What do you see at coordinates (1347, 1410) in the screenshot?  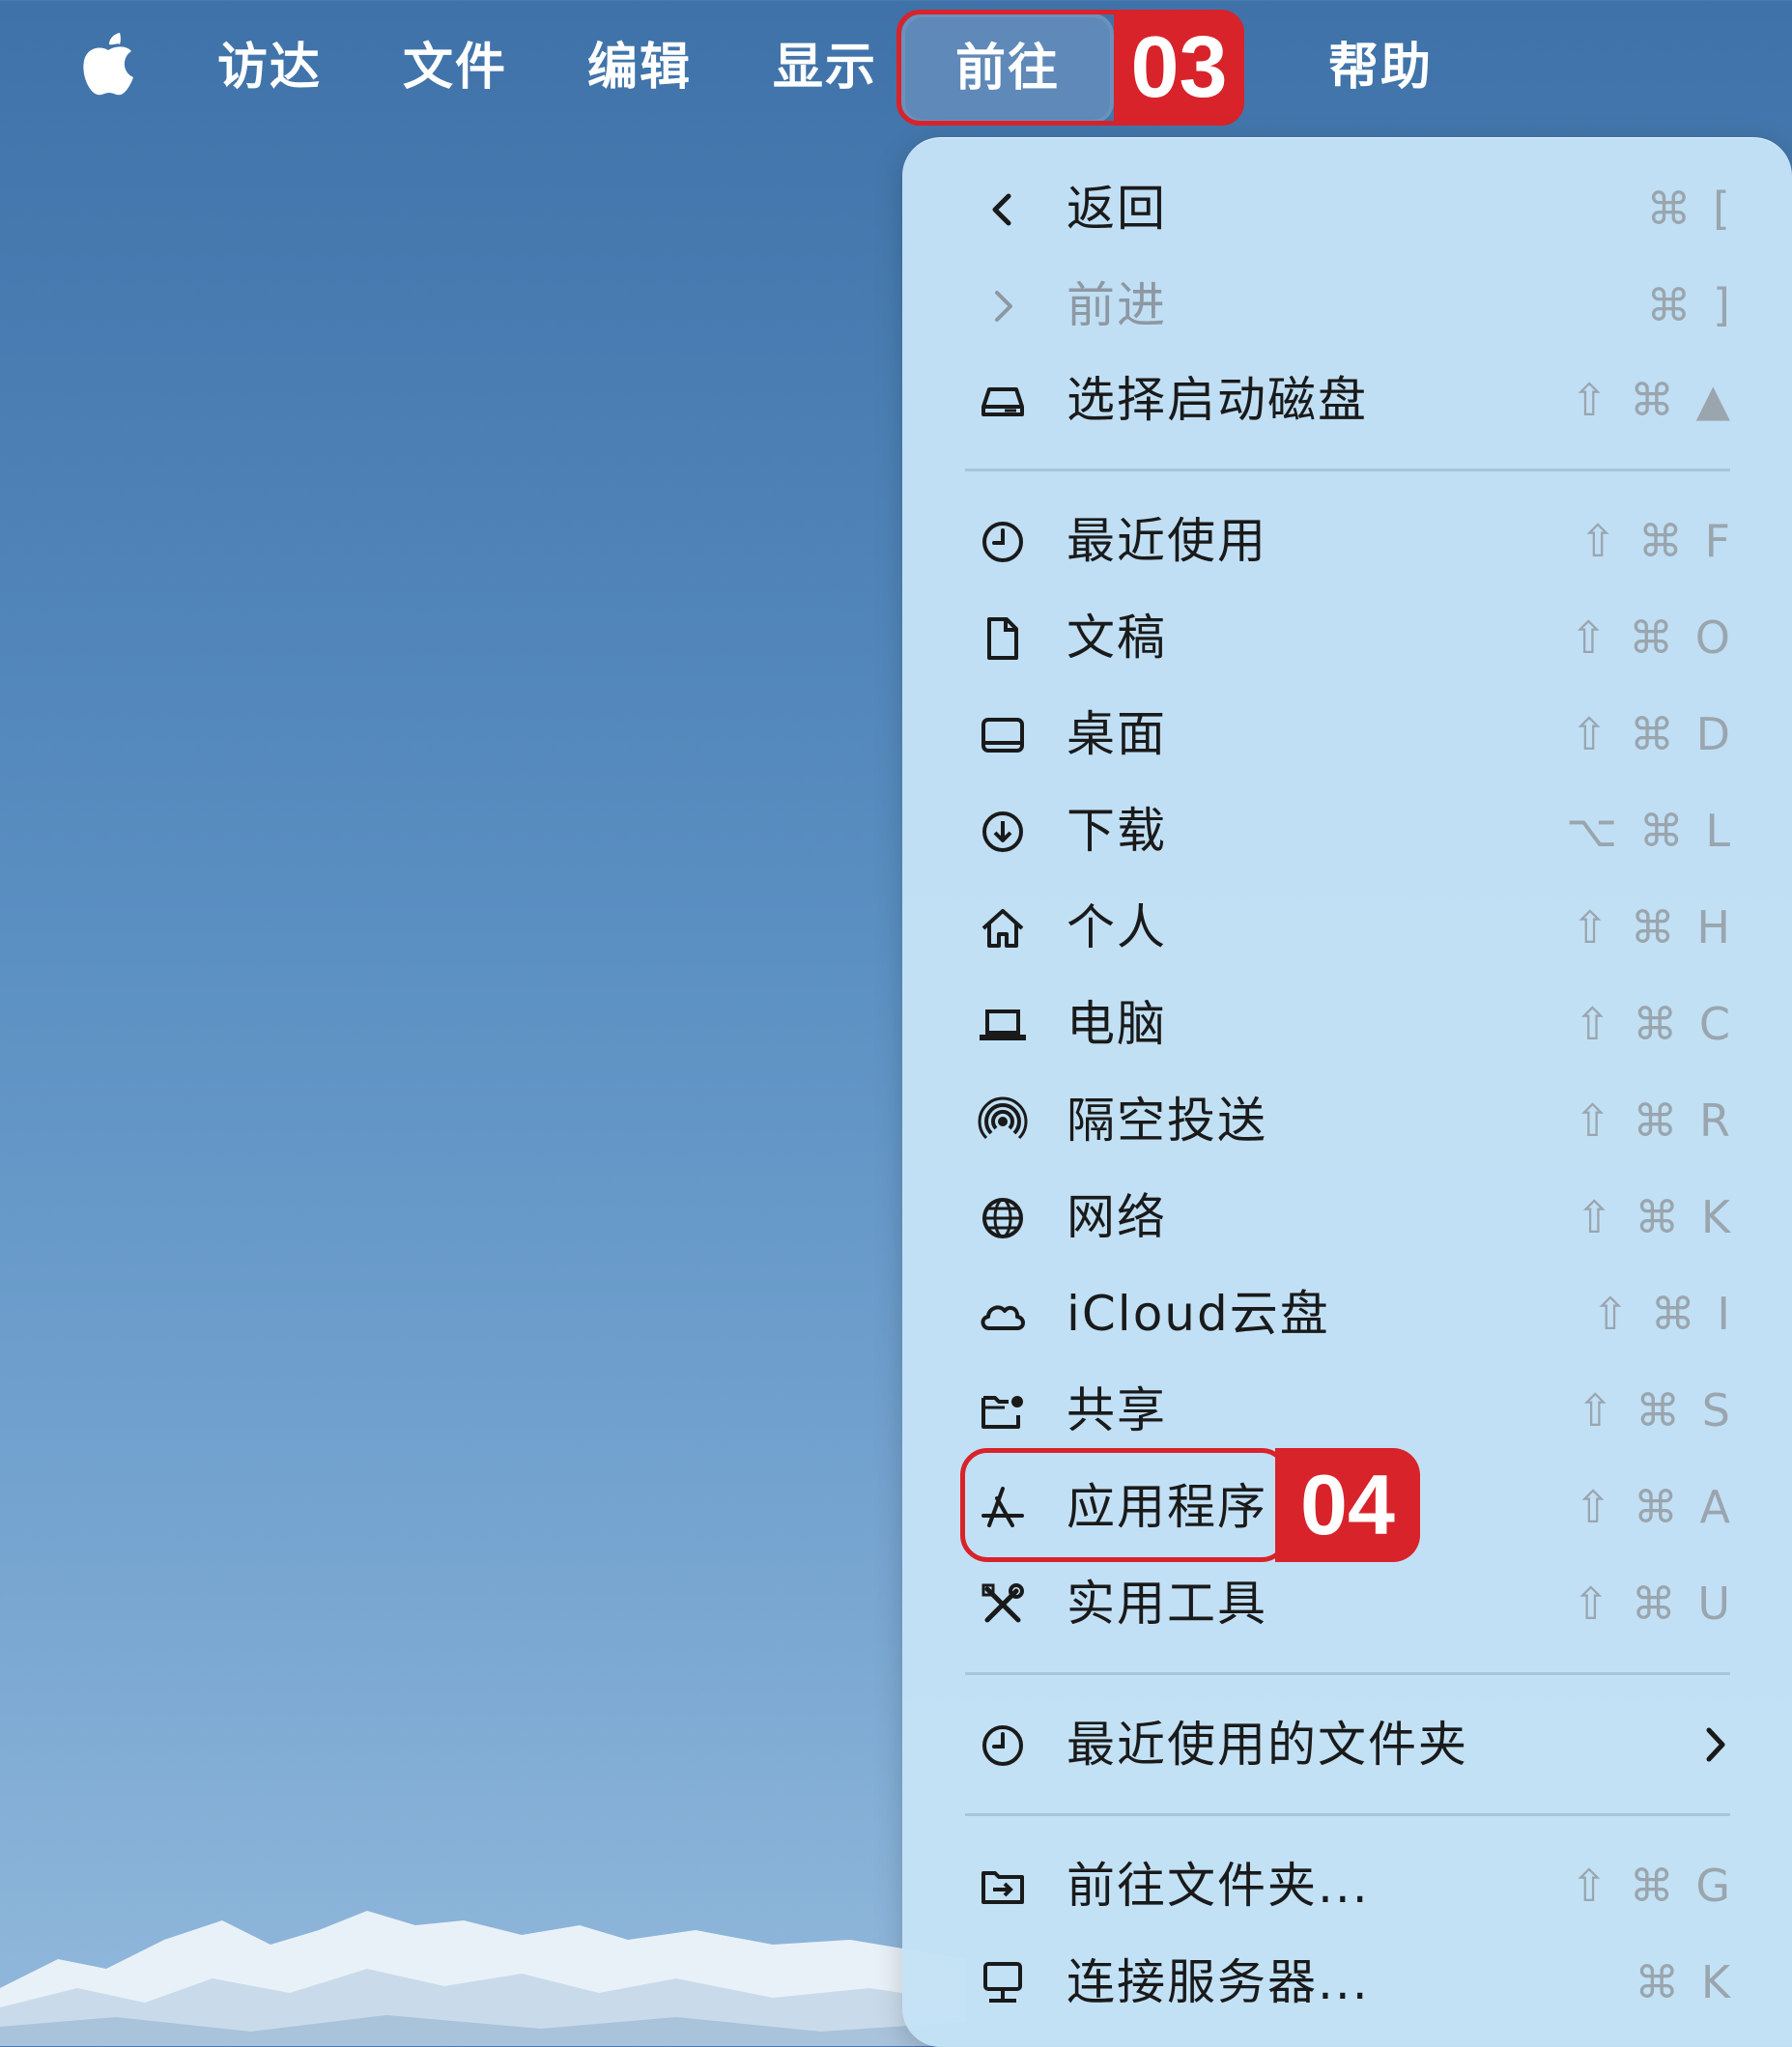 I see `menu-item-shared: 共享 ⇧ ⌘ S` at bounding box center [1347, 1410].